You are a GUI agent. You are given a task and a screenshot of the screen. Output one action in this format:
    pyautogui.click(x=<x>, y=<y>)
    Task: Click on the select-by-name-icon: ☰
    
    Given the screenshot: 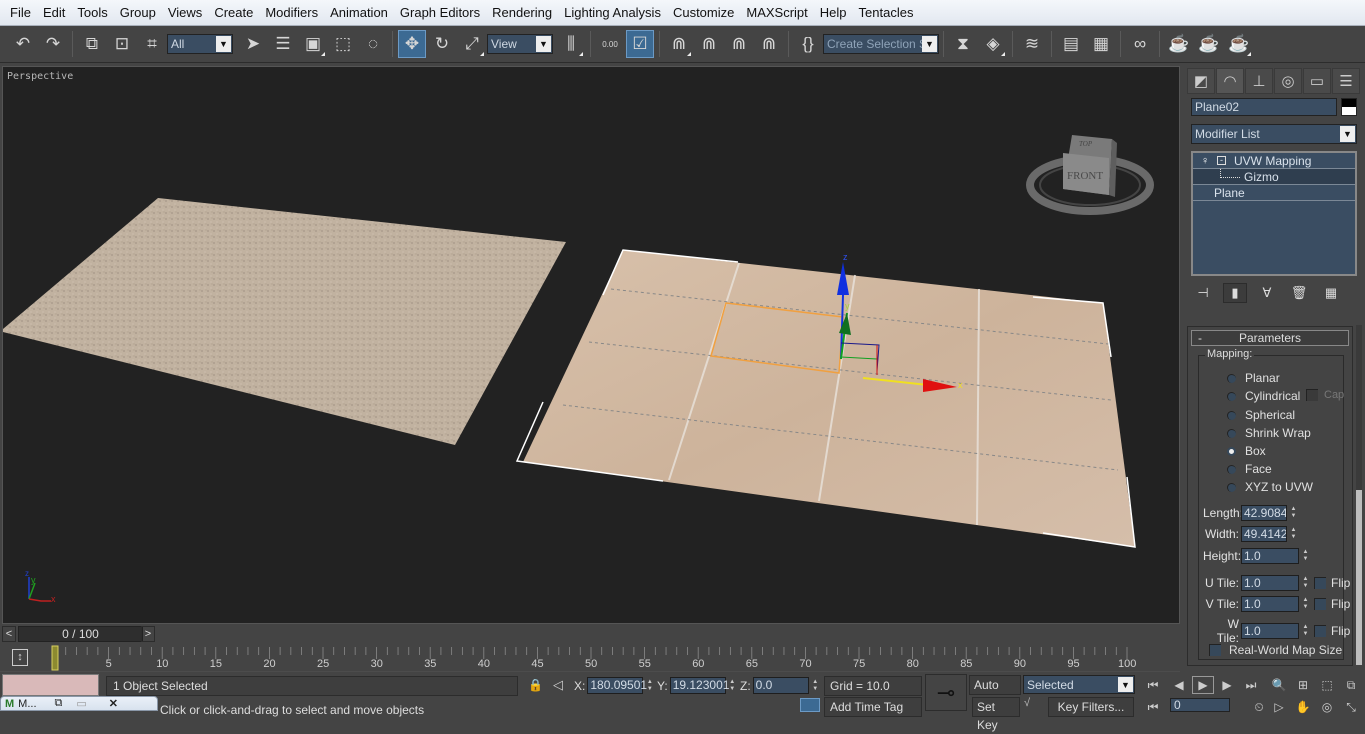 What is the action you would take?
    pyautogui.click(x=283, y=44)
    